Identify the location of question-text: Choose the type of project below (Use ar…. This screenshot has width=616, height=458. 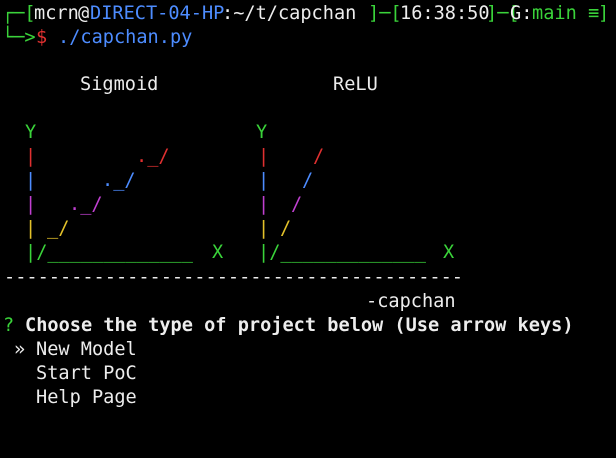
(299, 325).